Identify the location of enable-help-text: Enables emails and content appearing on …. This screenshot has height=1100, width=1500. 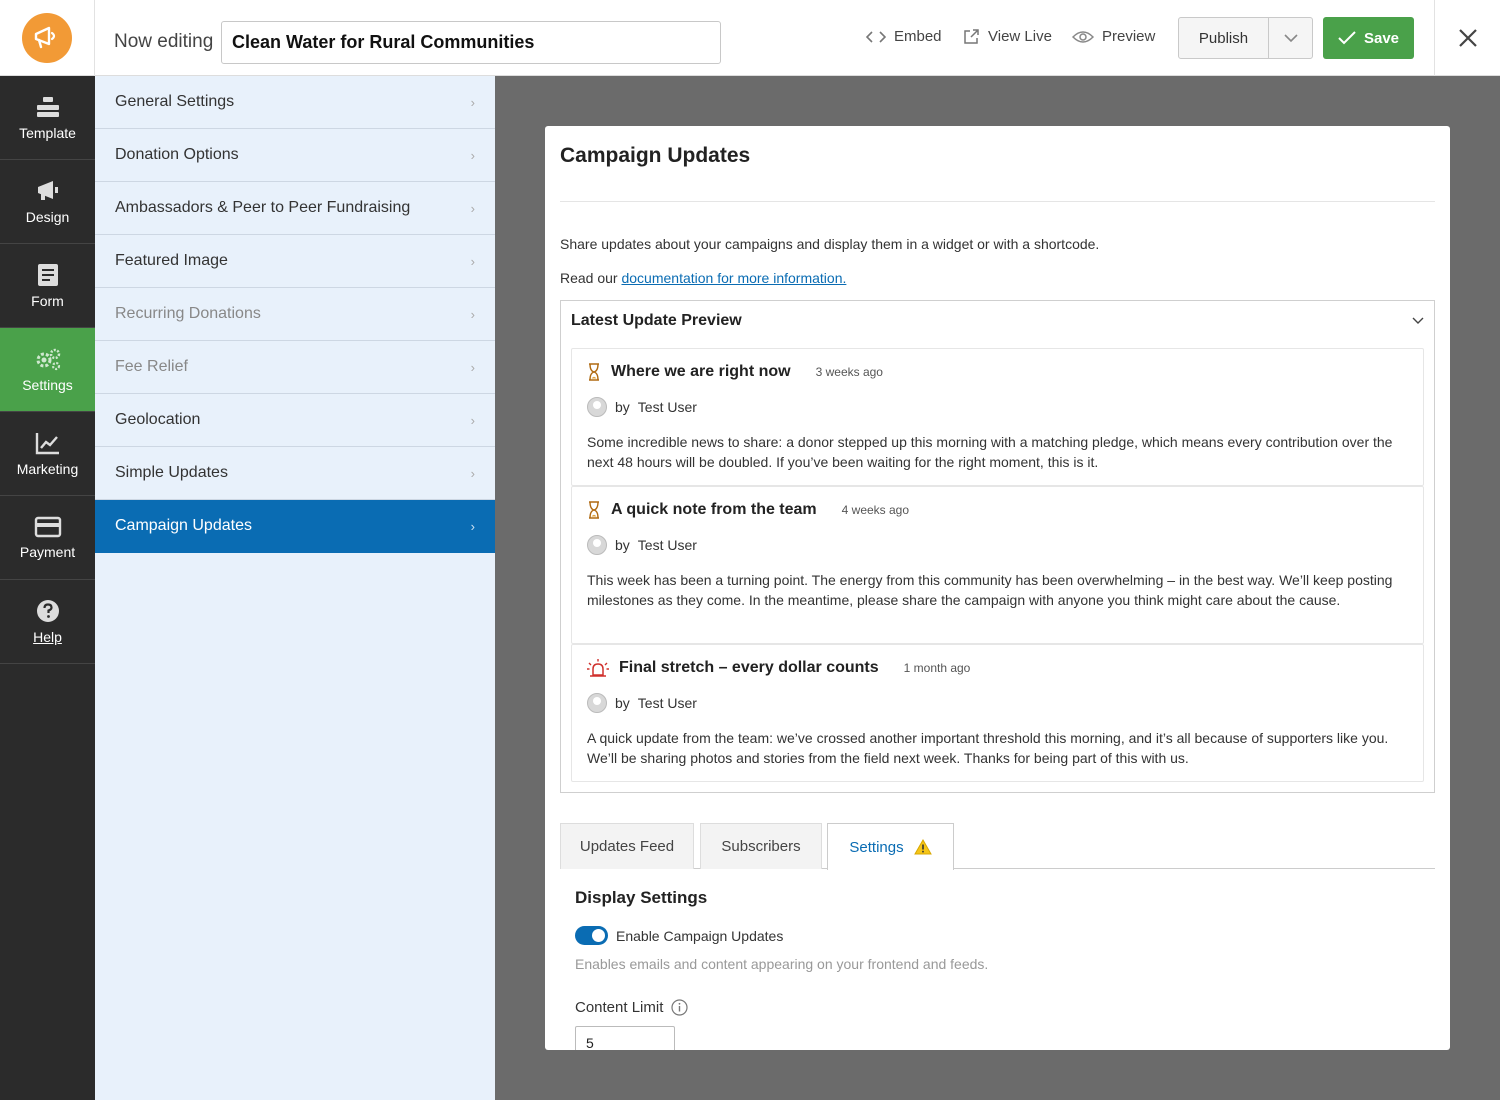
(782, 964).